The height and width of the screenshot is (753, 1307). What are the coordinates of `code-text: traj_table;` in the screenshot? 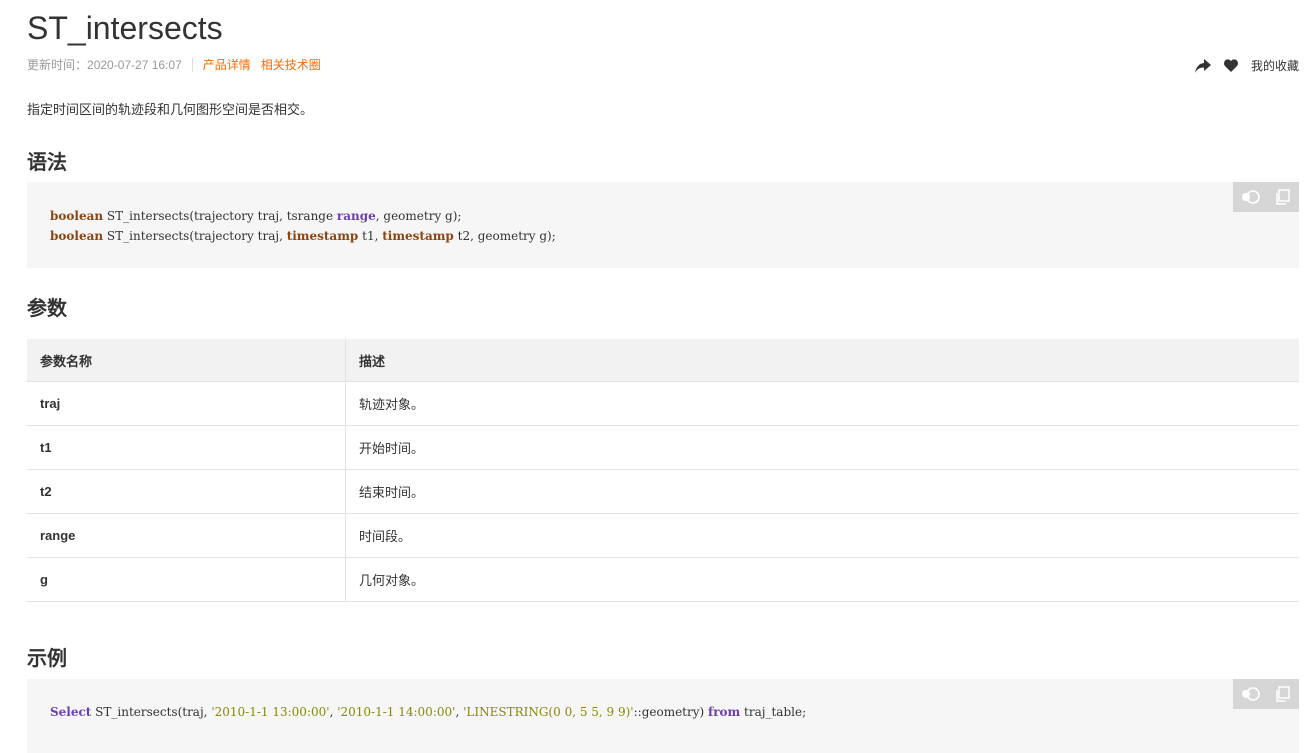 It's located at (773, 712).